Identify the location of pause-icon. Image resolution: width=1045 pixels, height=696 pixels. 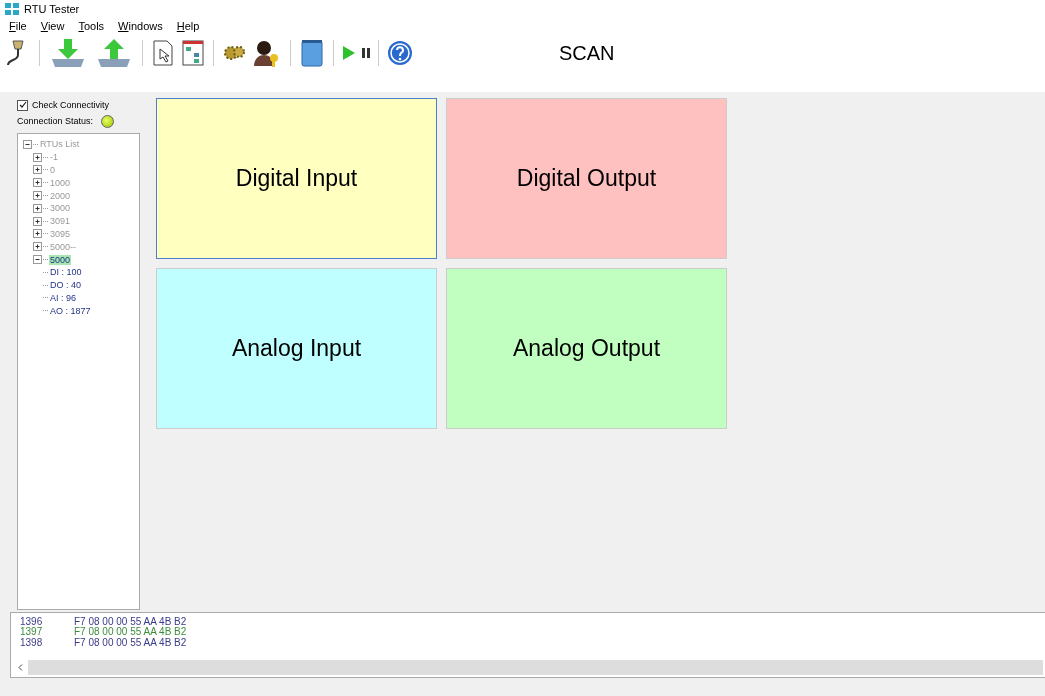
(366, 53).